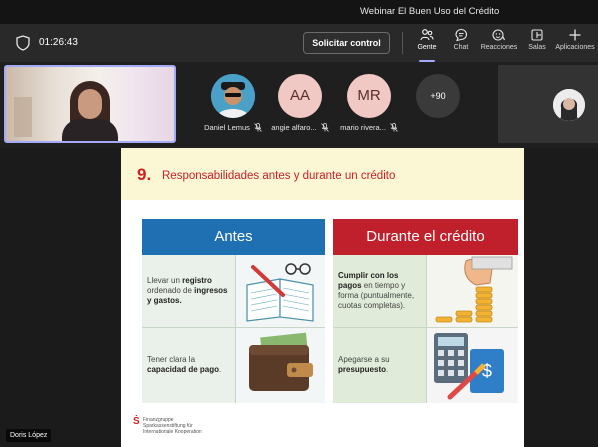 The width and height of the screenshot is (598, 447). Describe the element at coordinates (499, 47) in the screenshot. I see `reactions-label: Reacciones` at that location.